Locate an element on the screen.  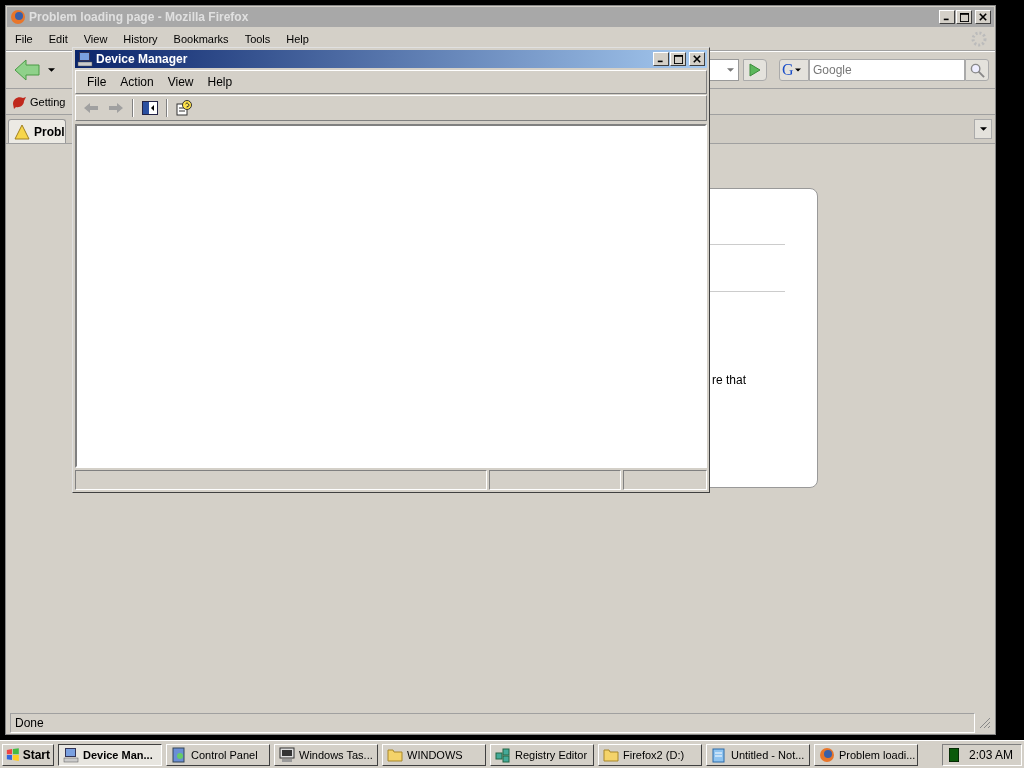
clock: 2:03 AM is located at coordinates (991, 754).